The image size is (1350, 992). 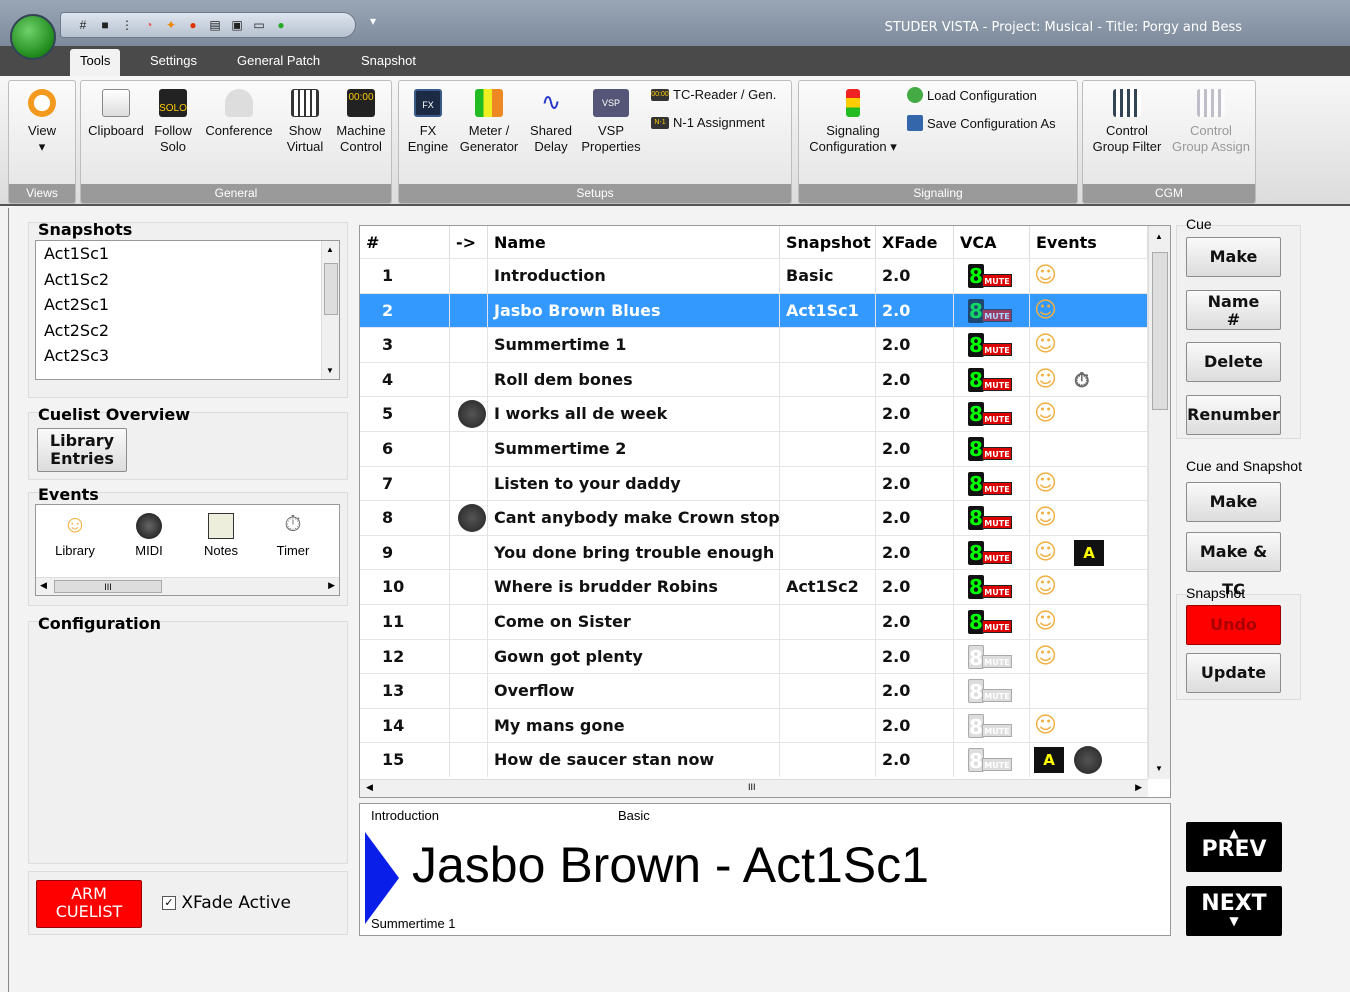 What do you see at coordinates (1211, 122) in the screenshot?
I see `control-group-assign-button: Control Group Assign` at bounding box center [1211, 122].